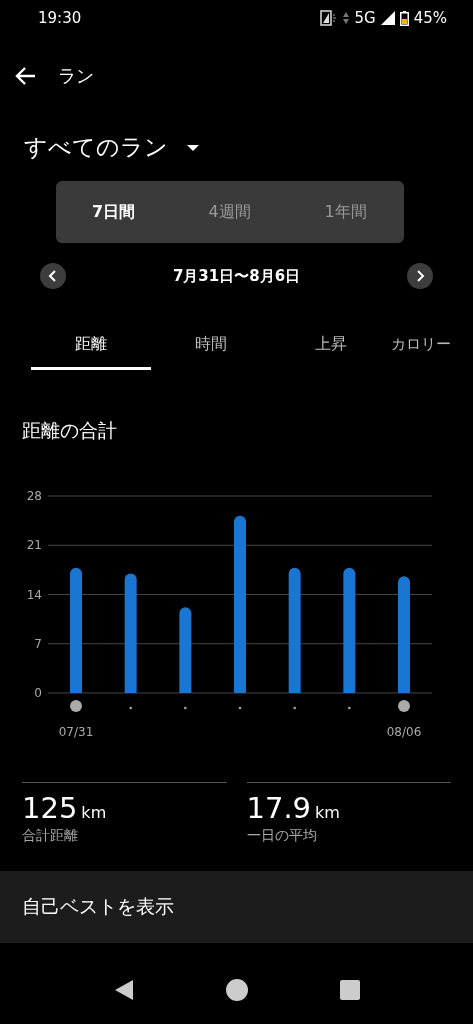 The width and height of the screenshot is (473, 1024). I want to click on period-option: 4週間, so click(229, 212).